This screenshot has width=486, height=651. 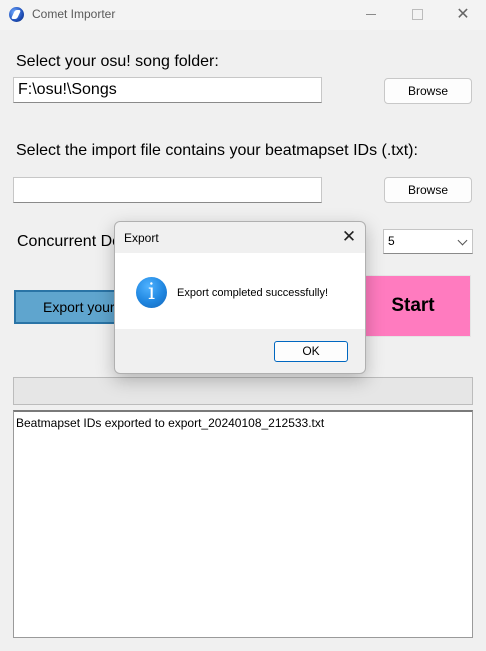 What do you see at coordinates (253, 293) in the screenshot?
I see `dialog-message: Export completed successfully!` at bounding box center [253, 293].